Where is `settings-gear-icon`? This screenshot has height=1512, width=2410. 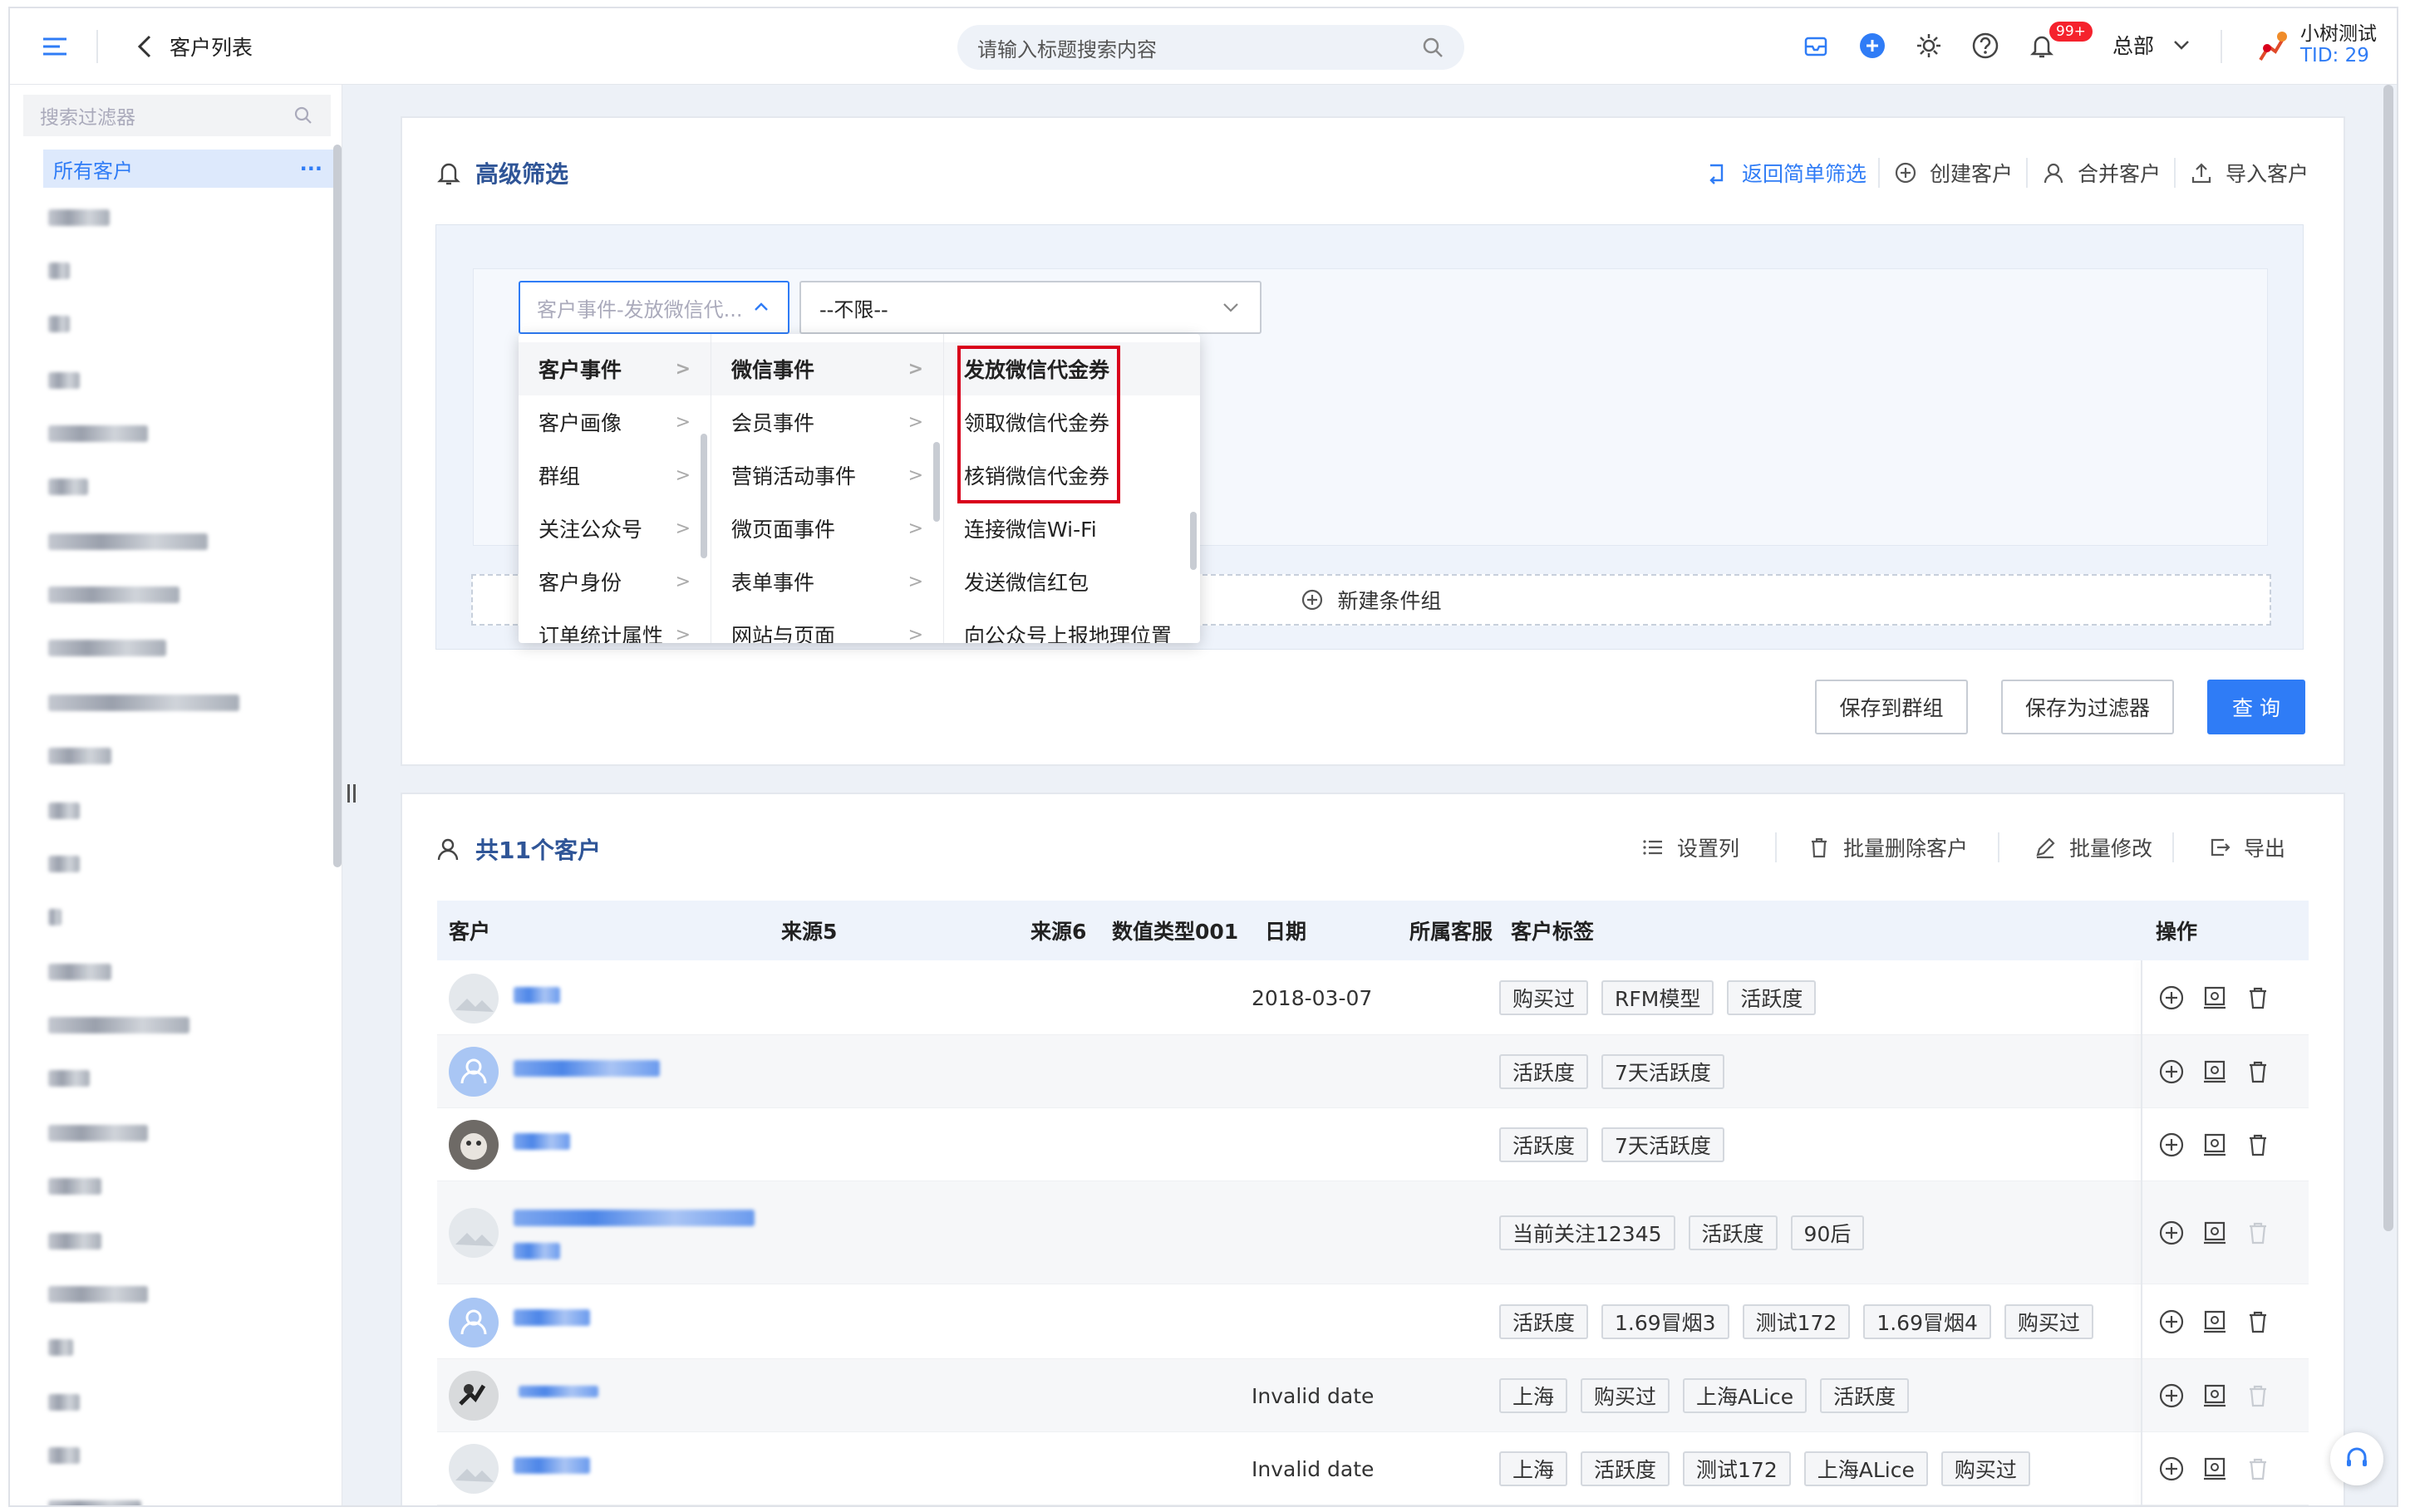
settings-gear-icon is located at coordinates (1929, 46).